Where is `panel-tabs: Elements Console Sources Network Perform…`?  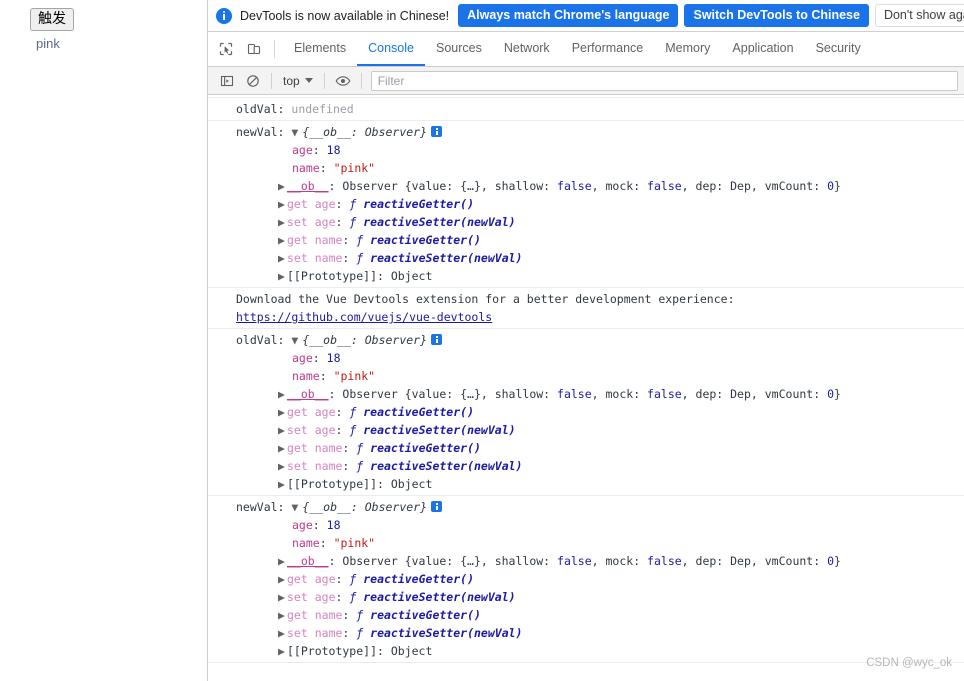 panel-tabs: Elements Console Sources Network Perform… is located at coordinates (577, 49).